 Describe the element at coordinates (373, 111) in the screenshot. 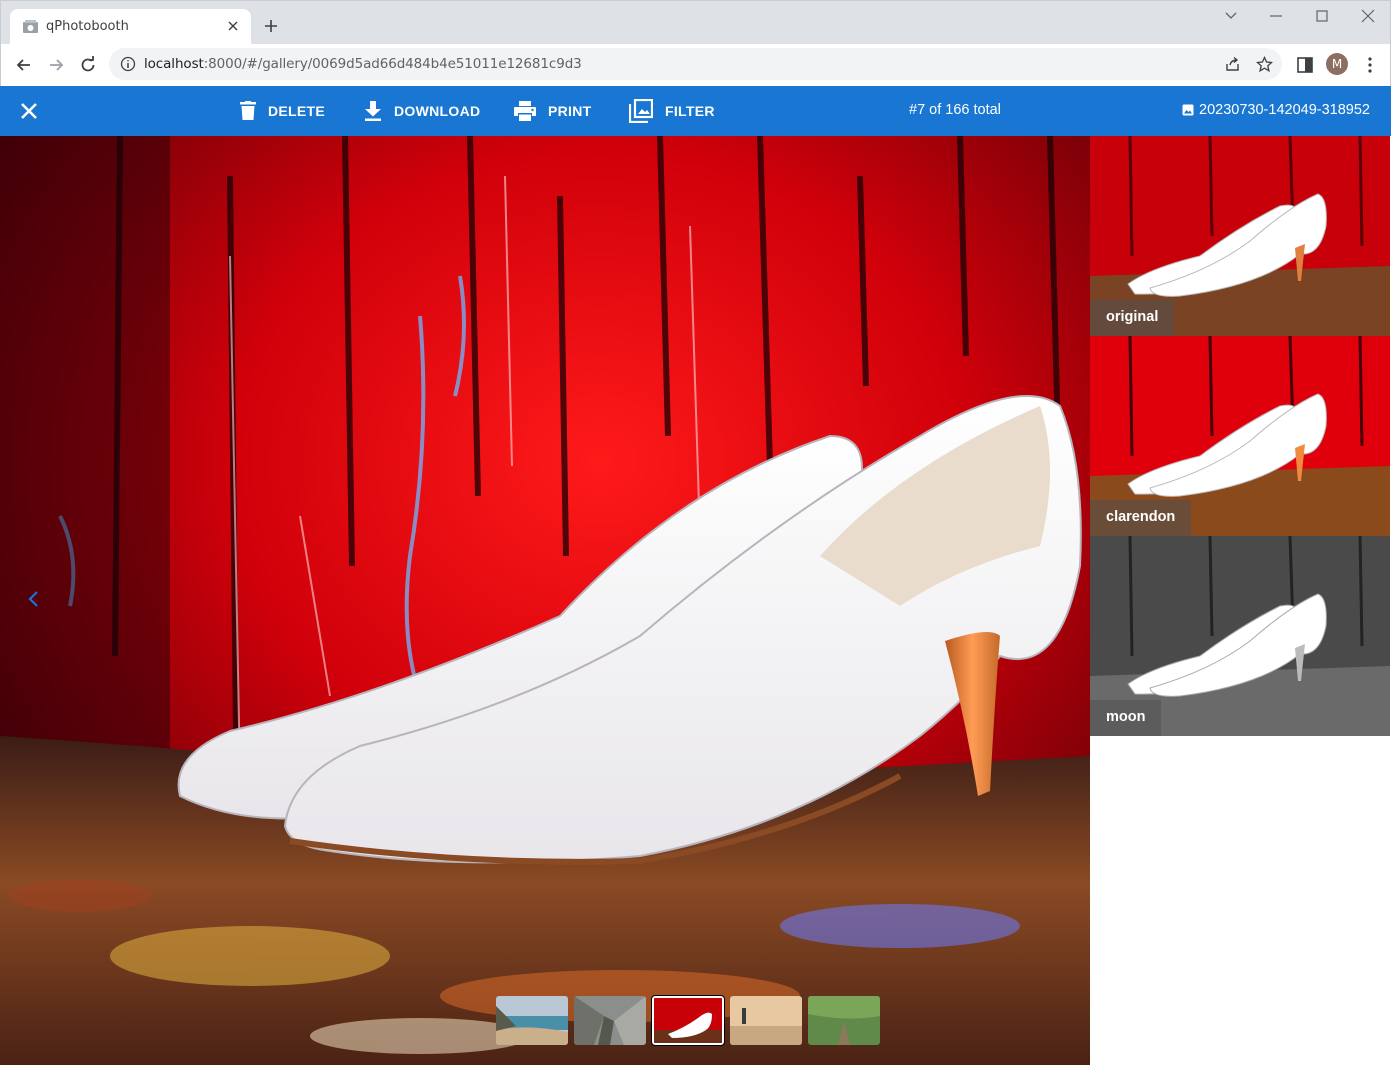

I see `download-icon` at that location.